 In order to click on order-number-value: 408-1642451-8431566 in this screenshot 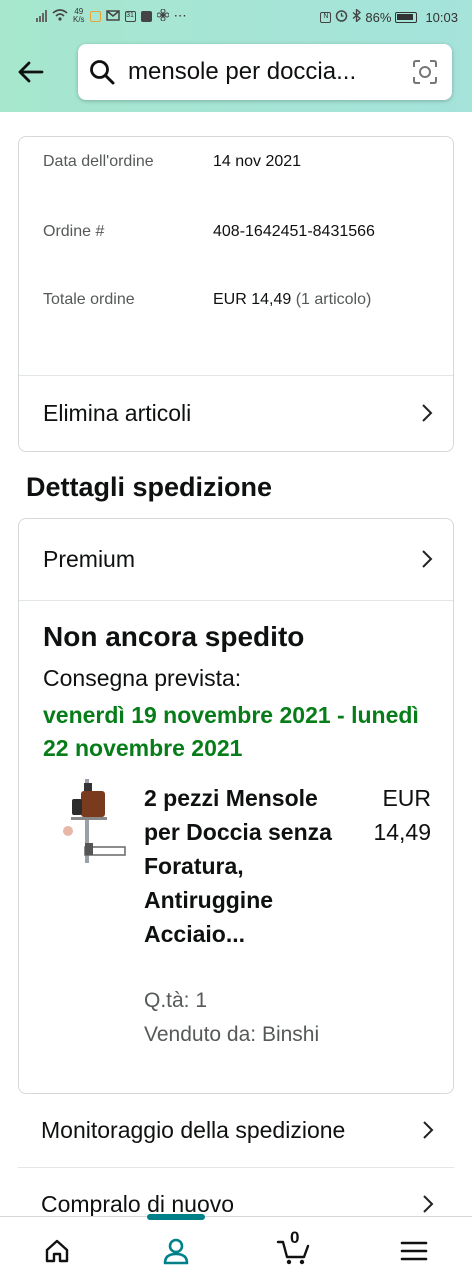, I will do `click(294, 231)`.